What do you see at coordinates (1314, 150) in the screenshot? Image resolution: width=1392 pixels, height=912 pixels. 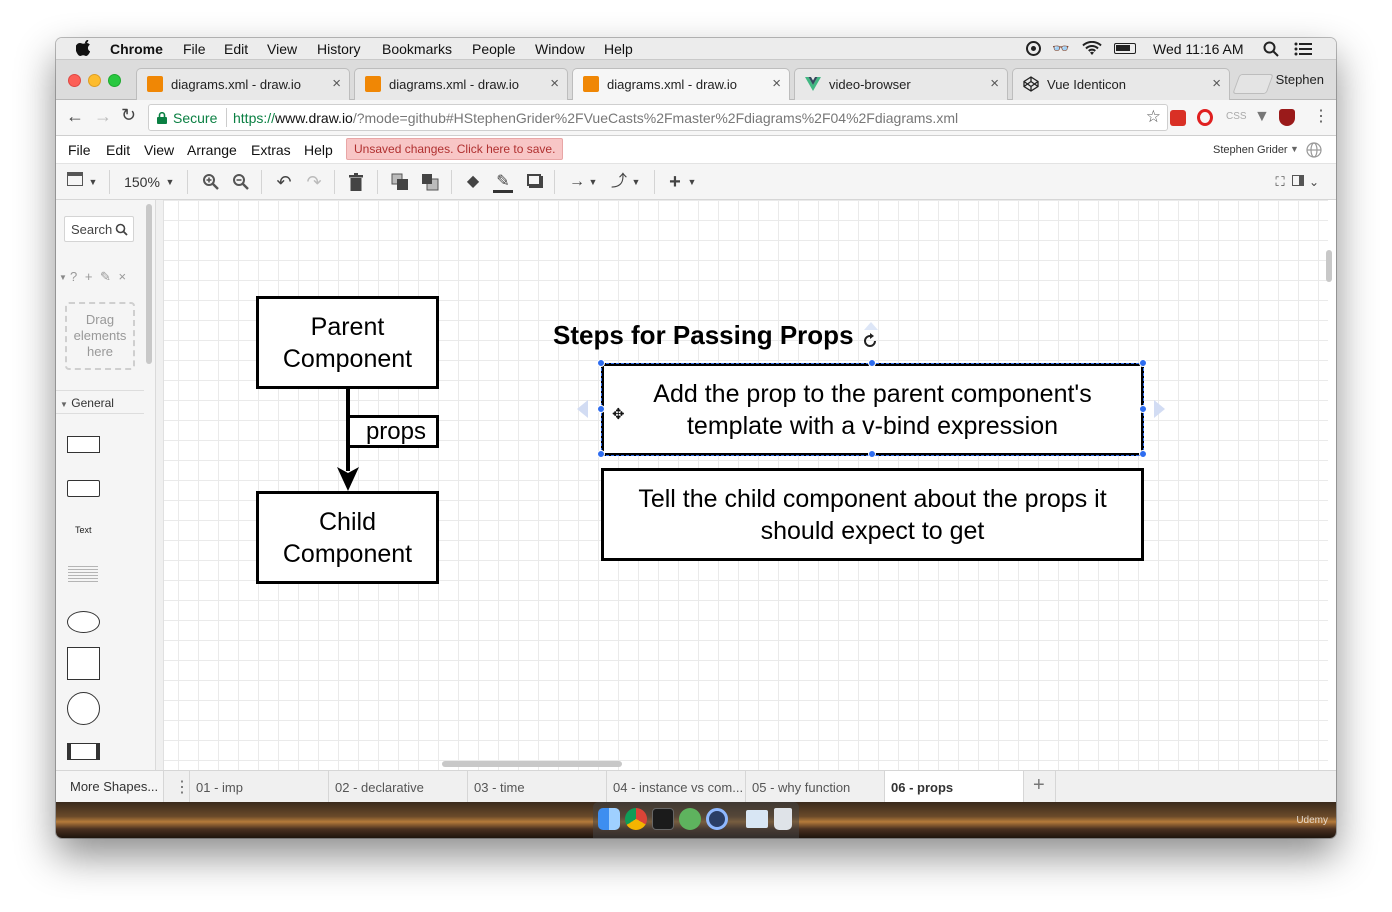 I see `globe-icon` at bounding box center [1314, 150].